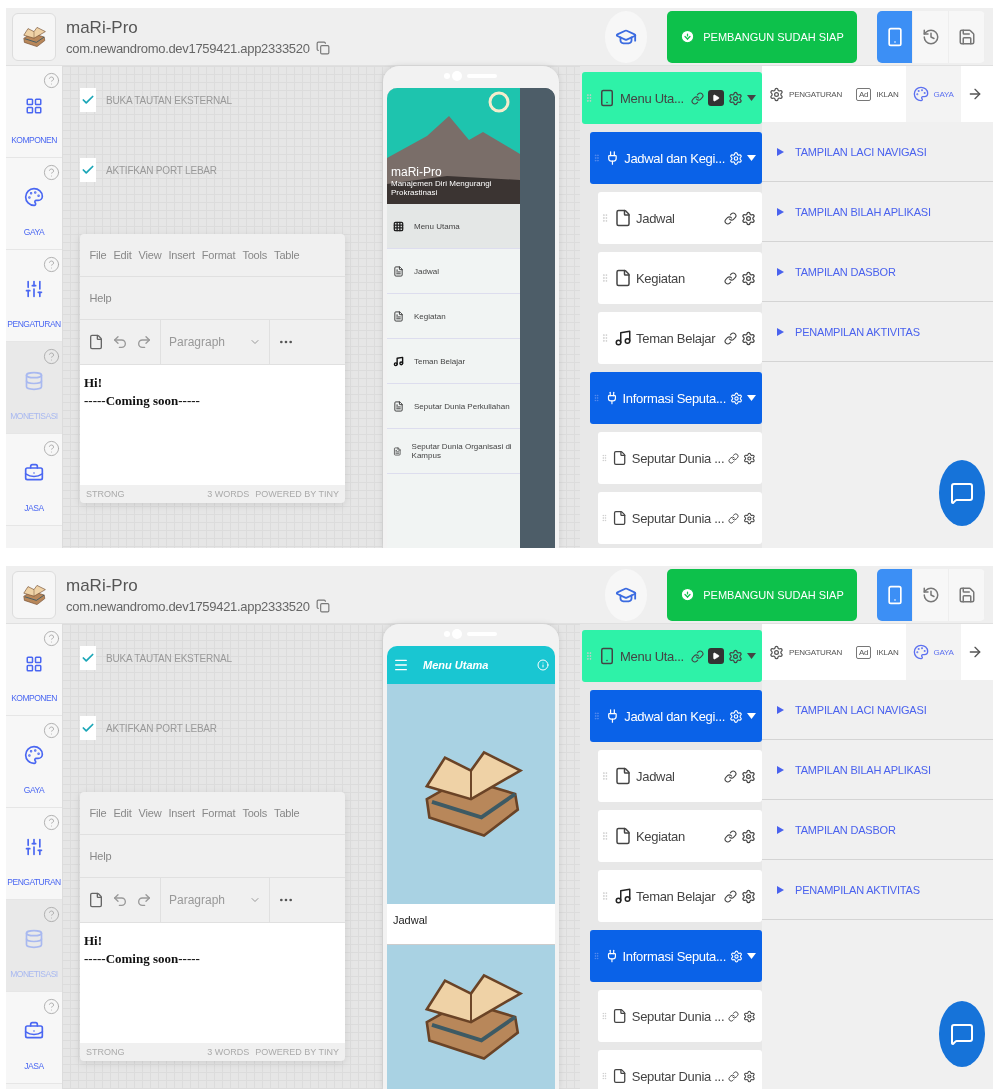 This screenshot has width=993, height=1090. I want to click on menu-item: Tools, so click(254, 255).